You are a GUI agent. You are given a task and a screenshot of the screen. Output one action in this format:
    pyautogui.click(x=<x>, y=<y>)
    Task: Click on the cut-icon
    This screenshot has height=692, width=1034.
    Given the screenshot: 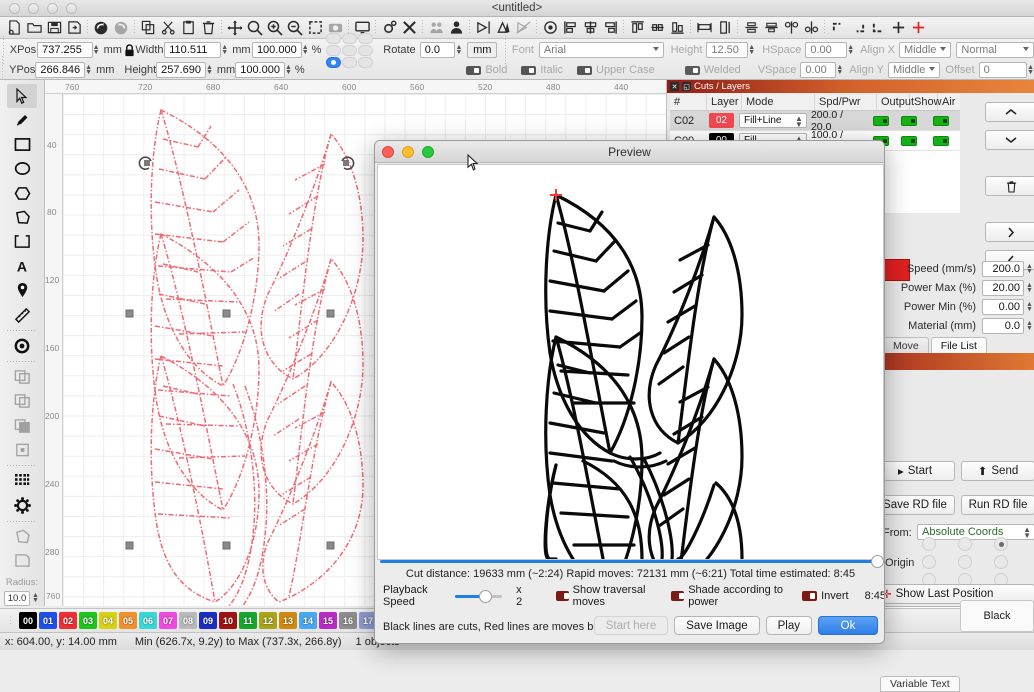 What is the action you would take?
    pyautogui.click(x=168, y=28)
    